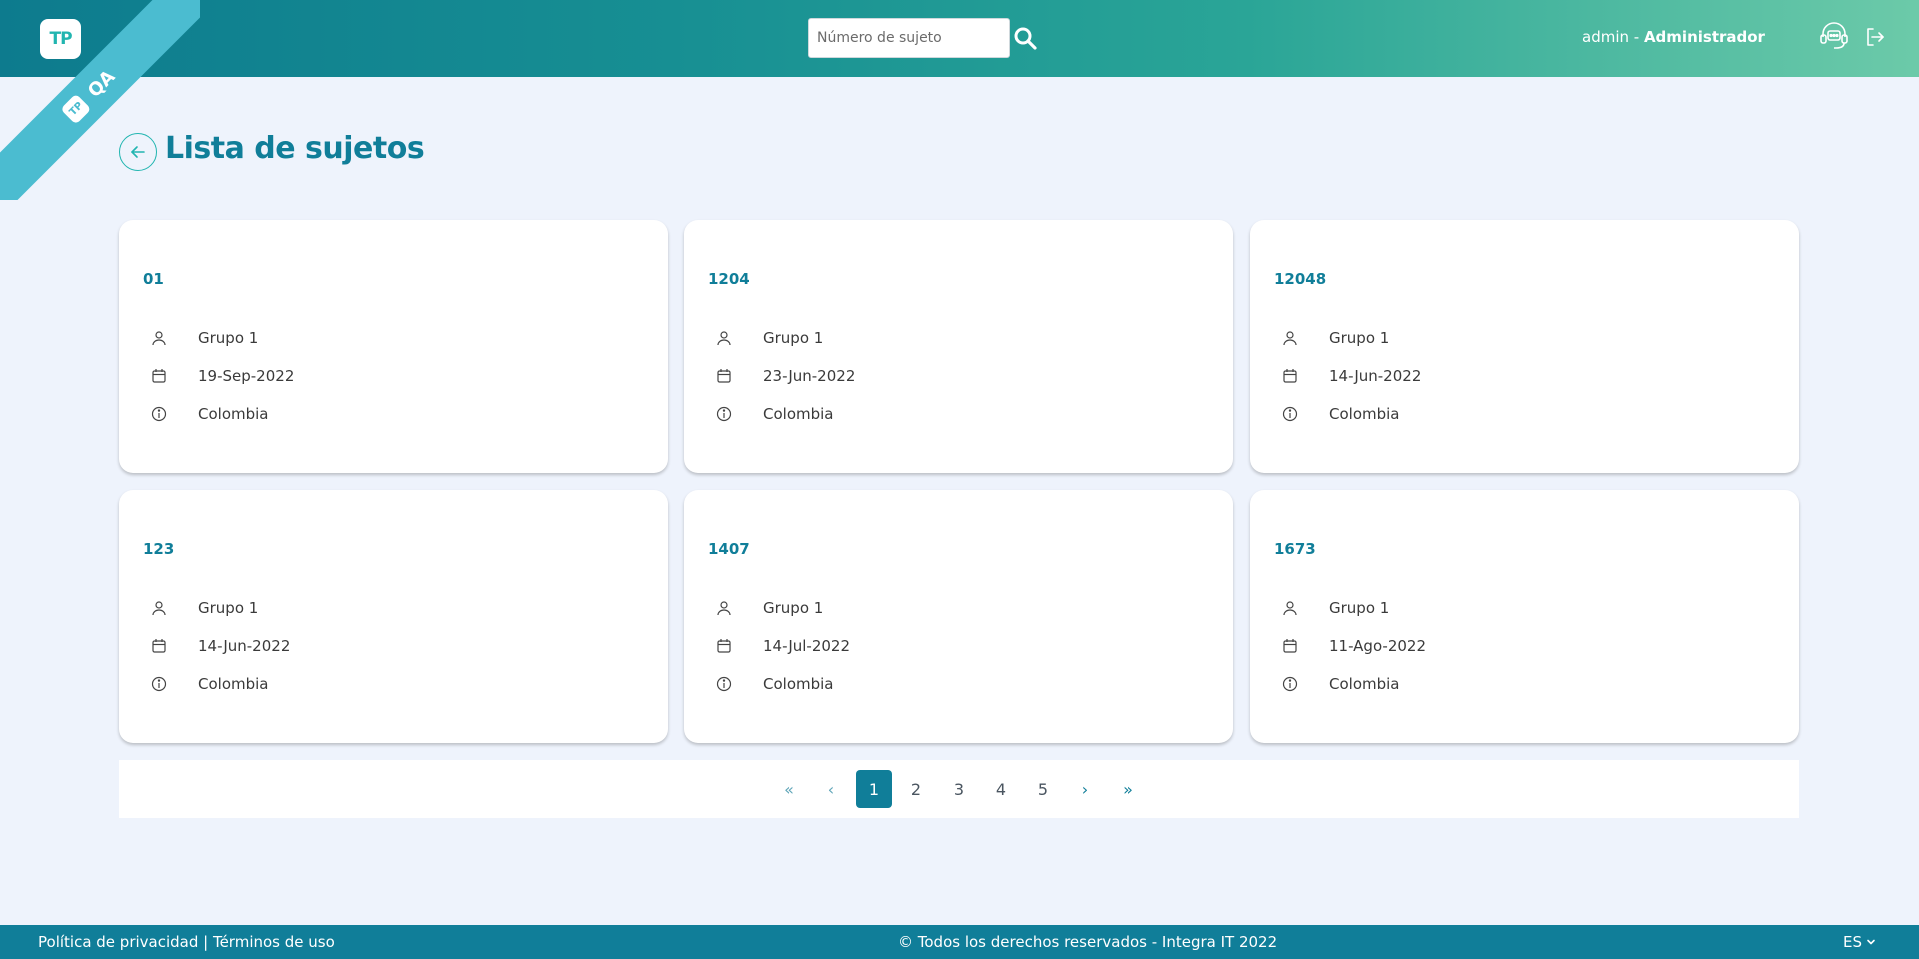 Image resolution: width=1919 pixels, height=959 pixels. I want to click on user-name: admin, so click(1605, 37).